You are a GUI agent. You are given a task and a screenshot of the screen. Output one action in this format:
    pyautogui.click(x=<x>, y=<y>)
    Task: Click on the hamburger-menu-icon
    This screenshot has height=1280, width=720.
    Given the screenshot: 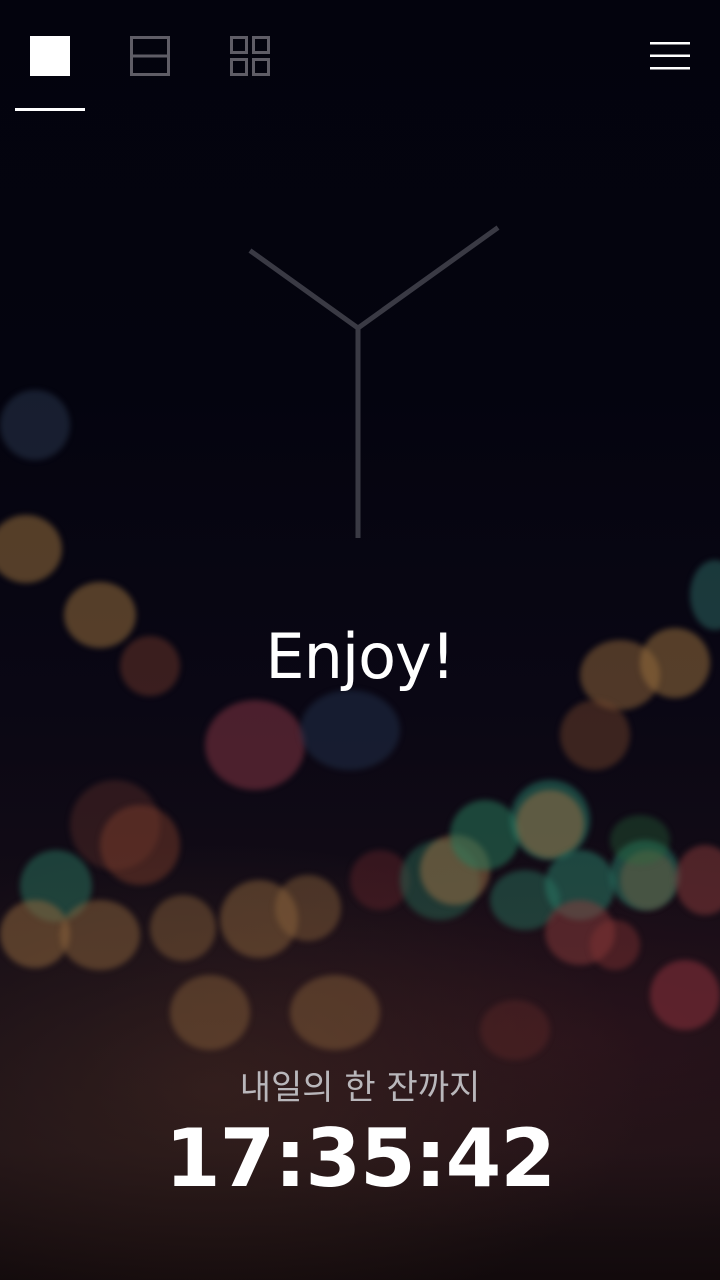 What is the action you would take?
    pyautogui.click(x=670, y=56)
    